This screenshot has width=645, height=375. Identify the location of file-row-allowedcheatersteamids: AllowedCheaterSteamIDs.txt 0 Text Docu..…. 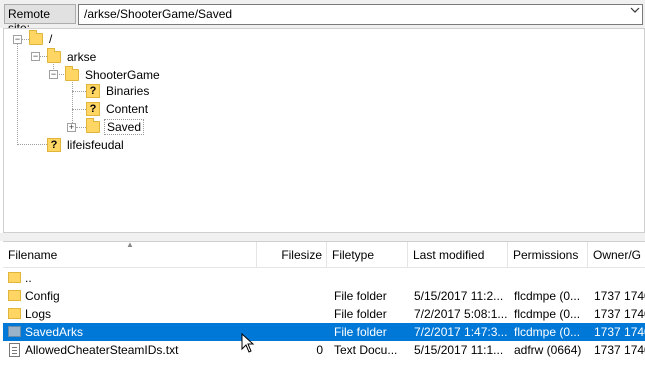
(324, 350).